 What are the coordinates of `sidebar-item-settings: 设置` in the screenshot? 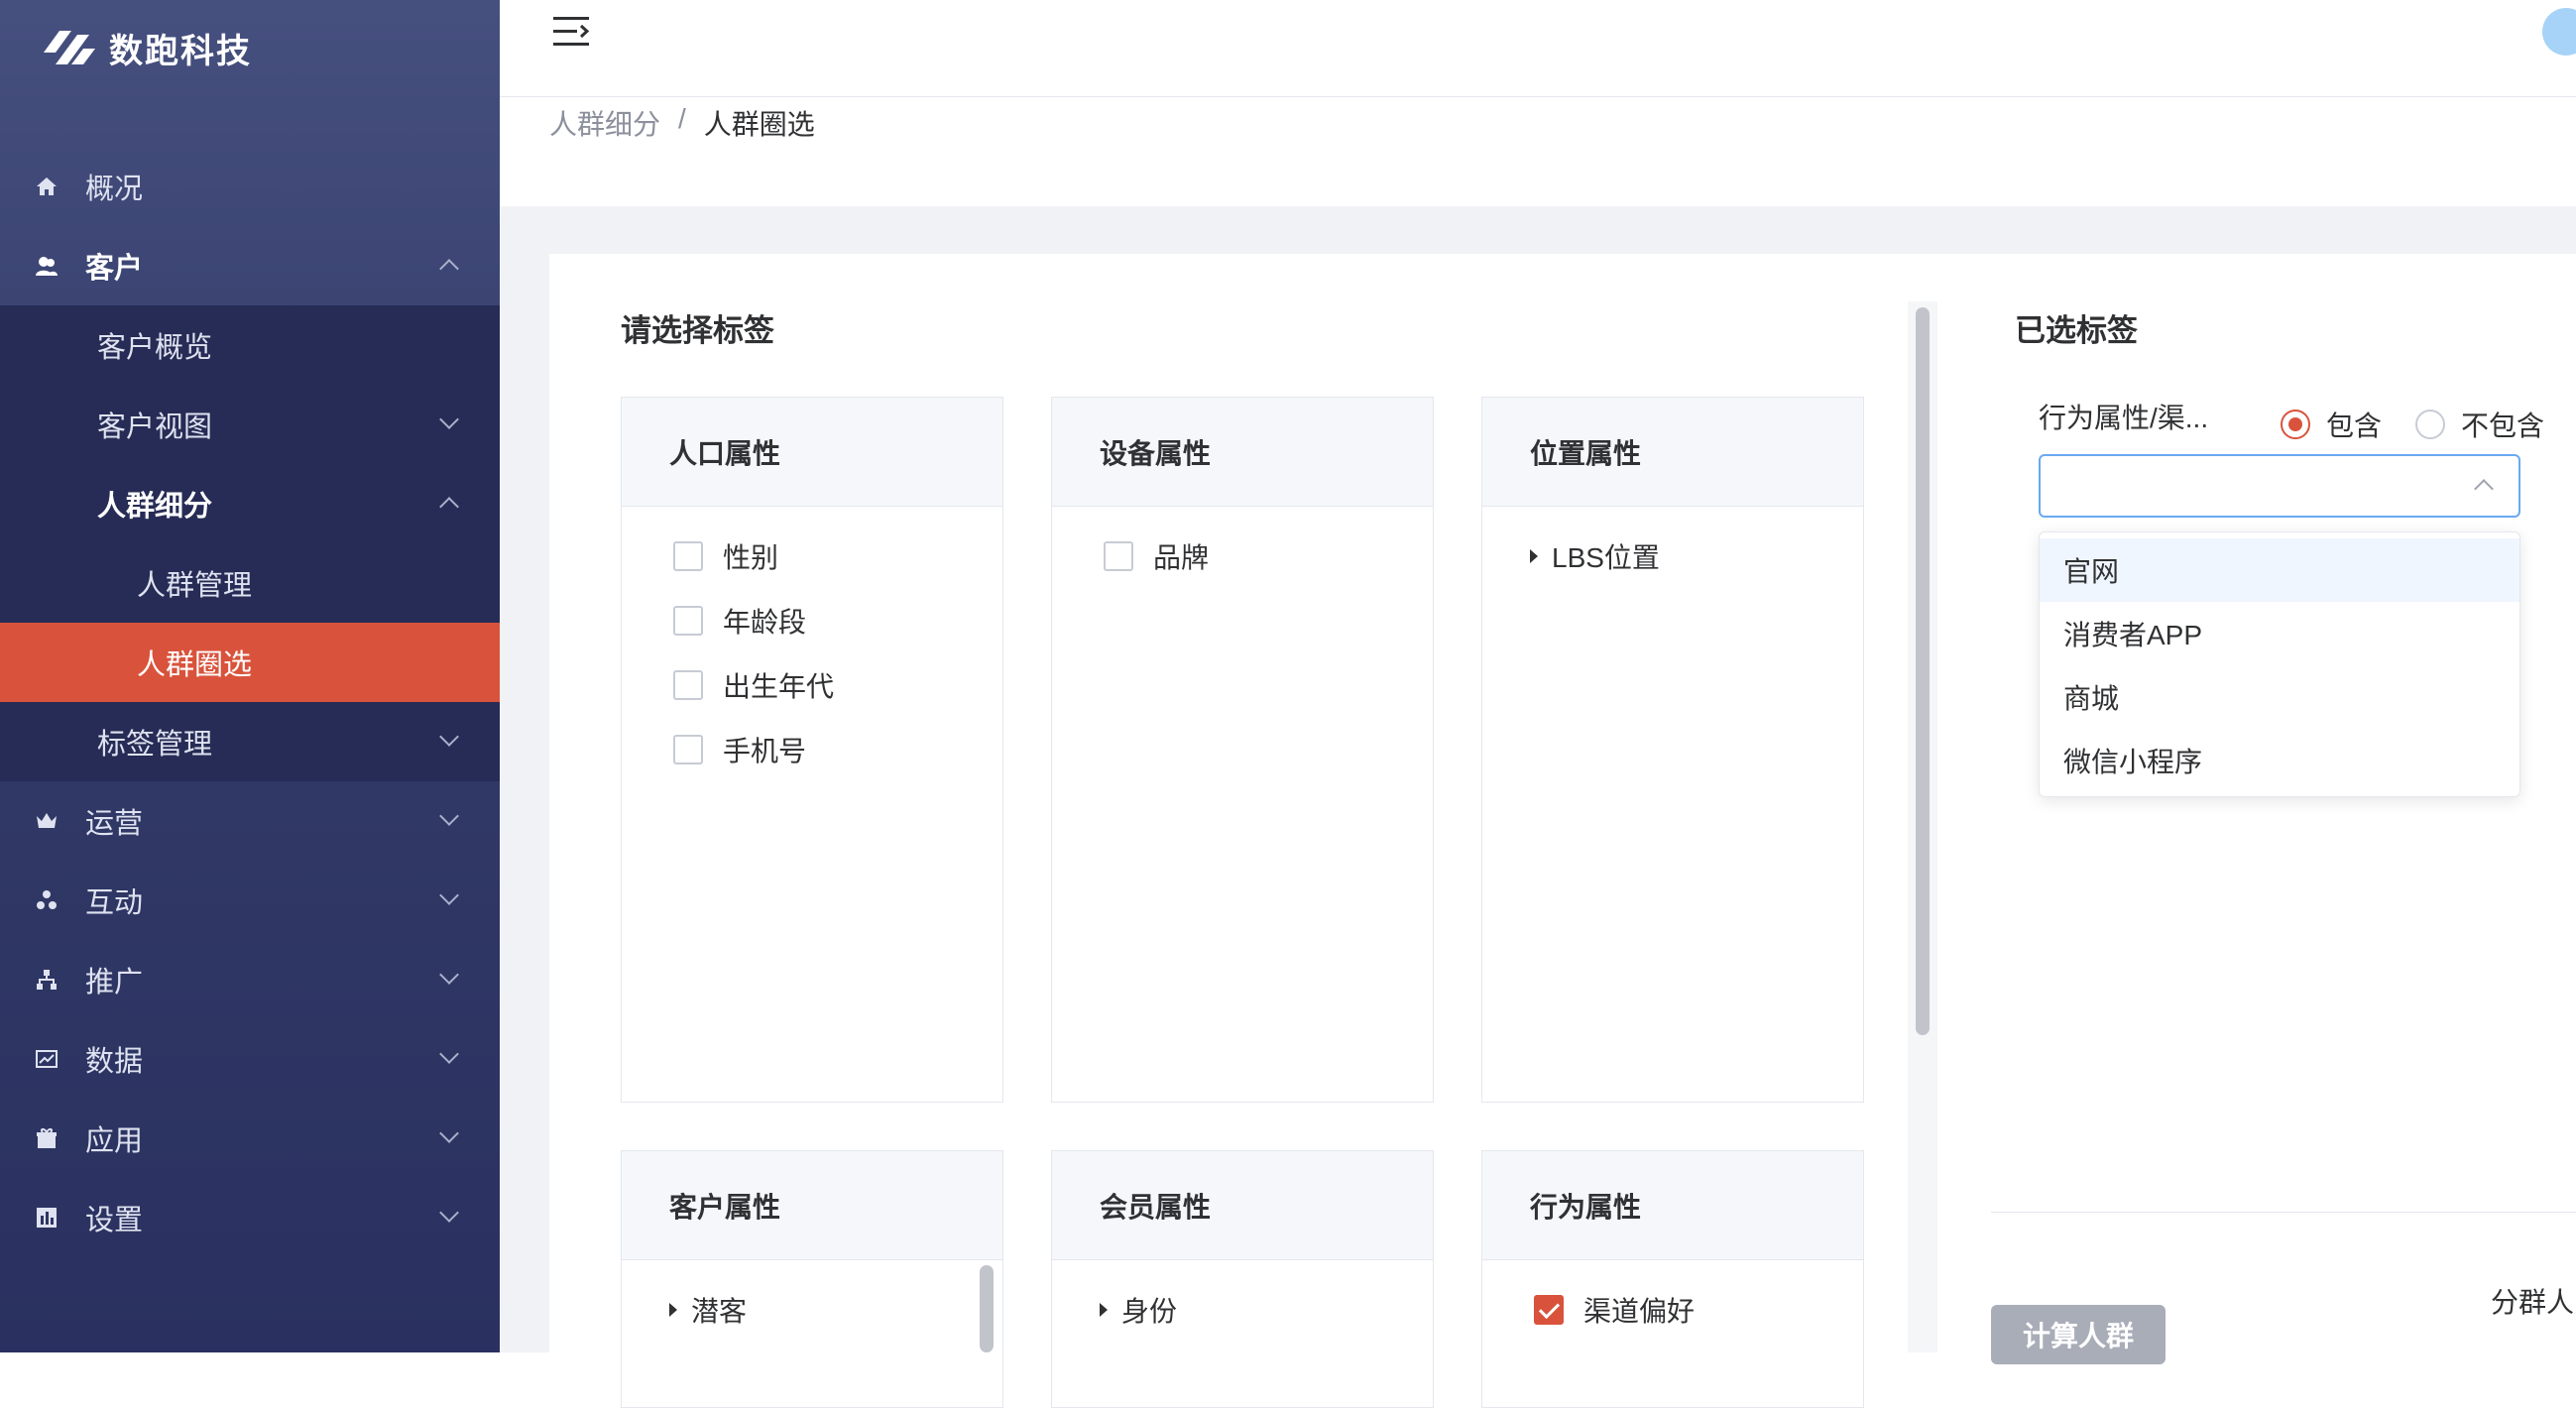 It's located at (250, 1217).